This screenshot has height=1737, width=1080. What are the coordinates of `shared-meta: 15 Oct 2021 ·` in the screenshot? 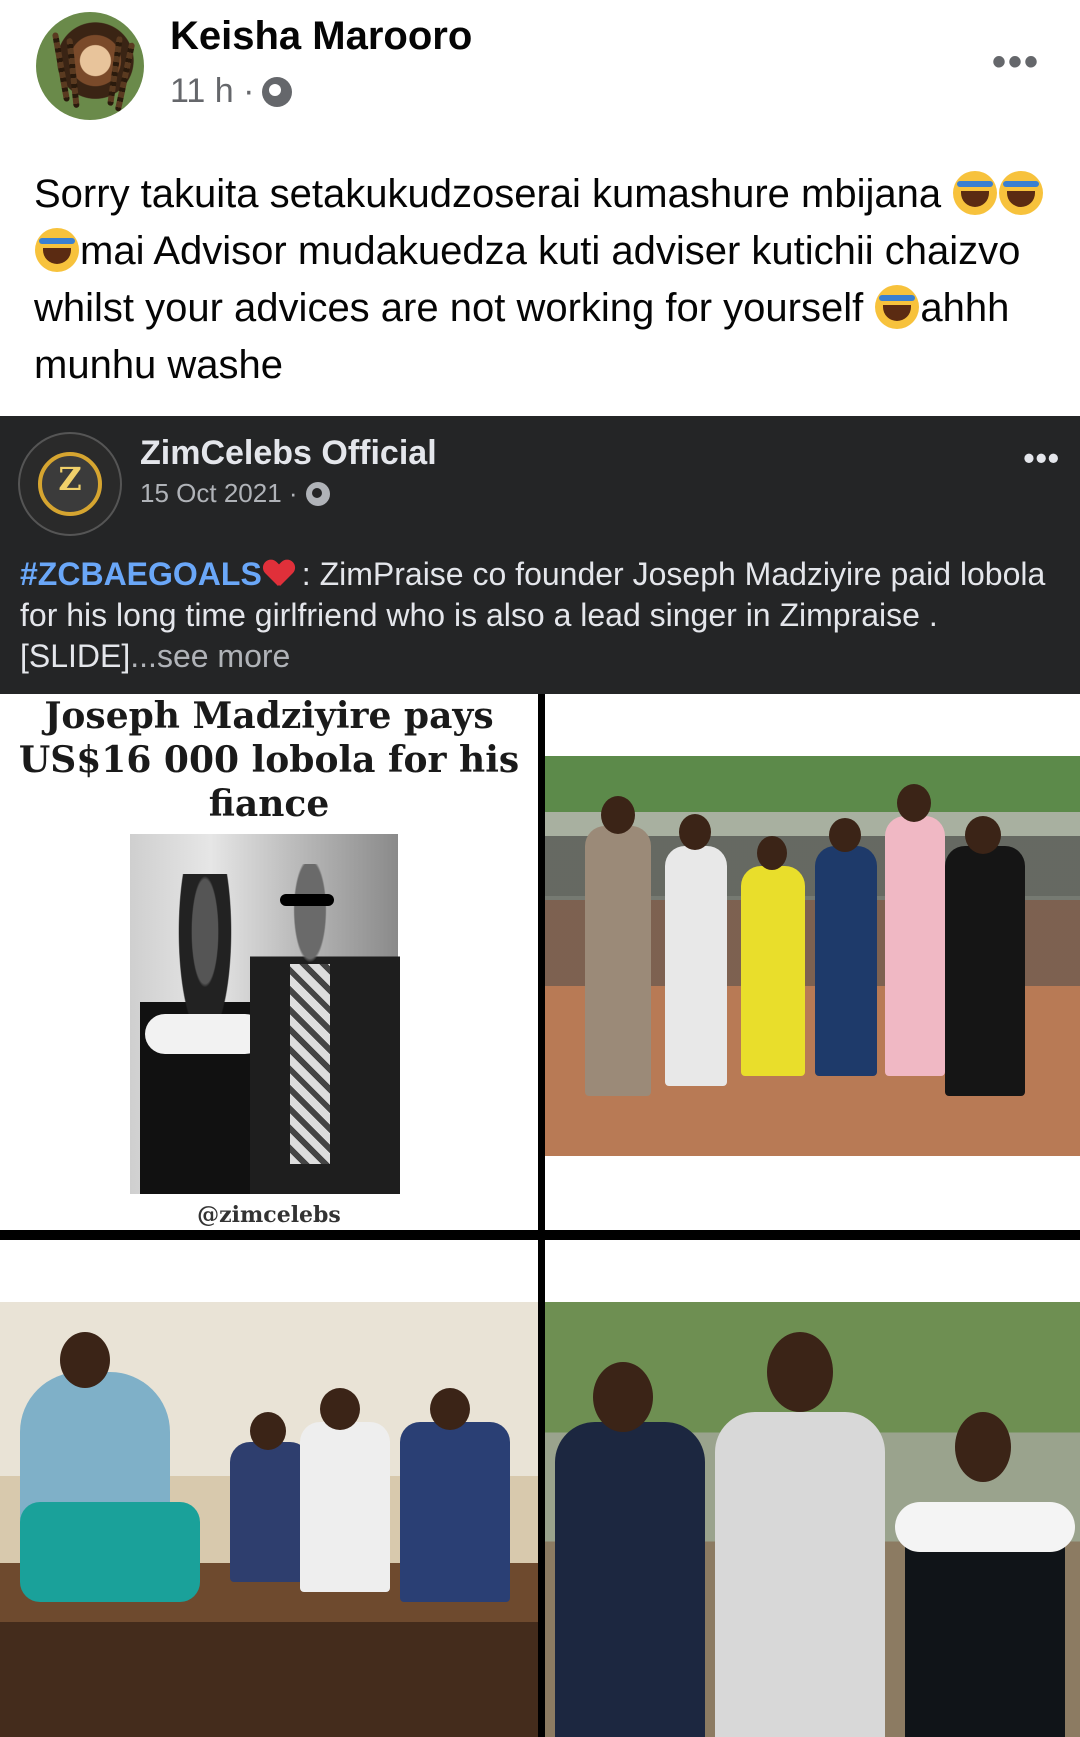 It's located at (235, 493).